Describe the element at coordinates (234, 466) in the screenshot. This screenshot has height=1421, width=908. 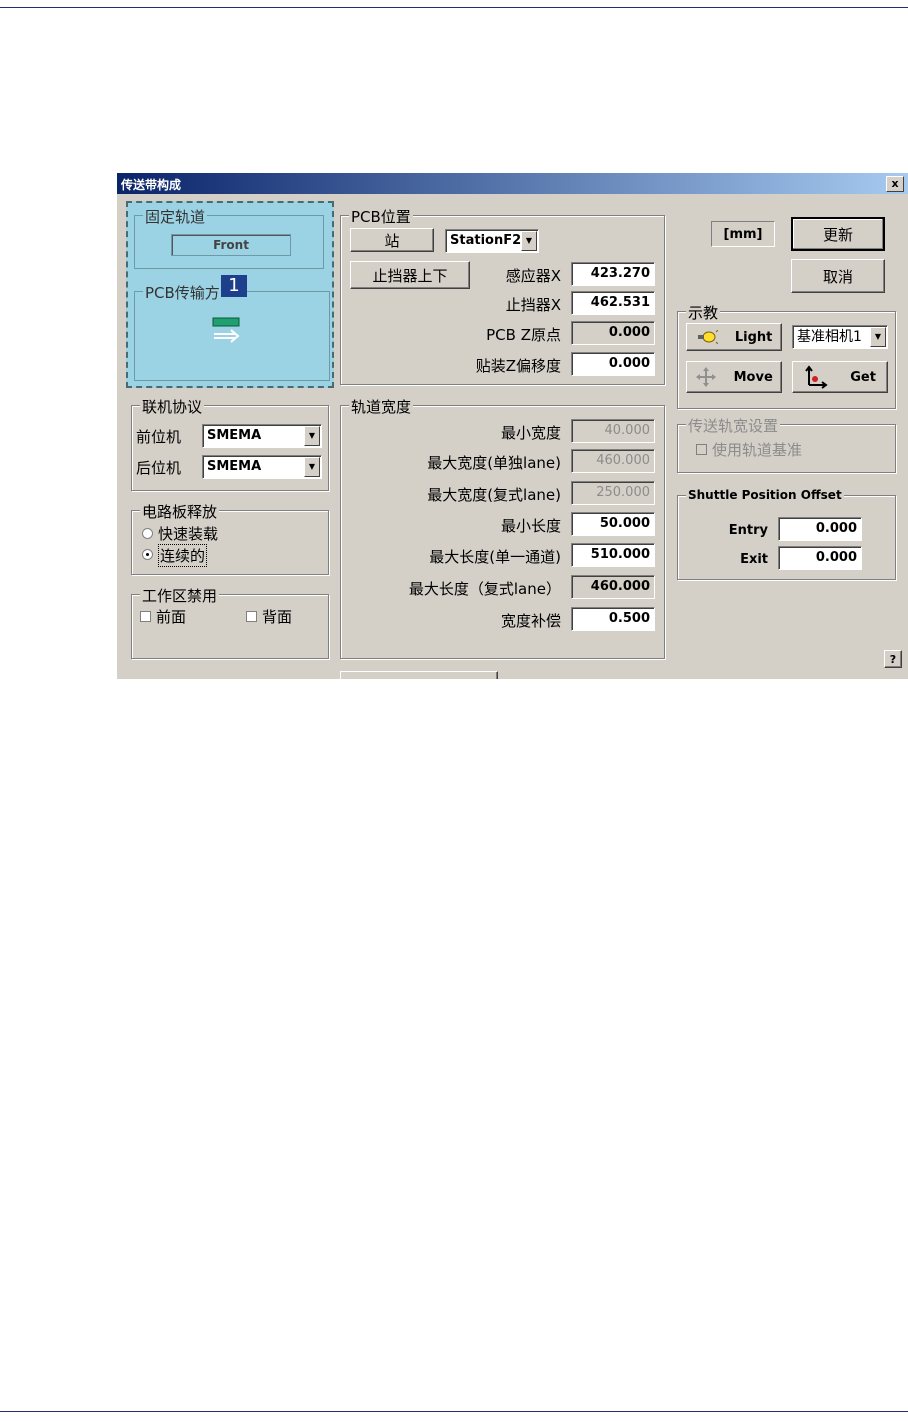
I see `rear-machine-value: SMEMA` at that location.